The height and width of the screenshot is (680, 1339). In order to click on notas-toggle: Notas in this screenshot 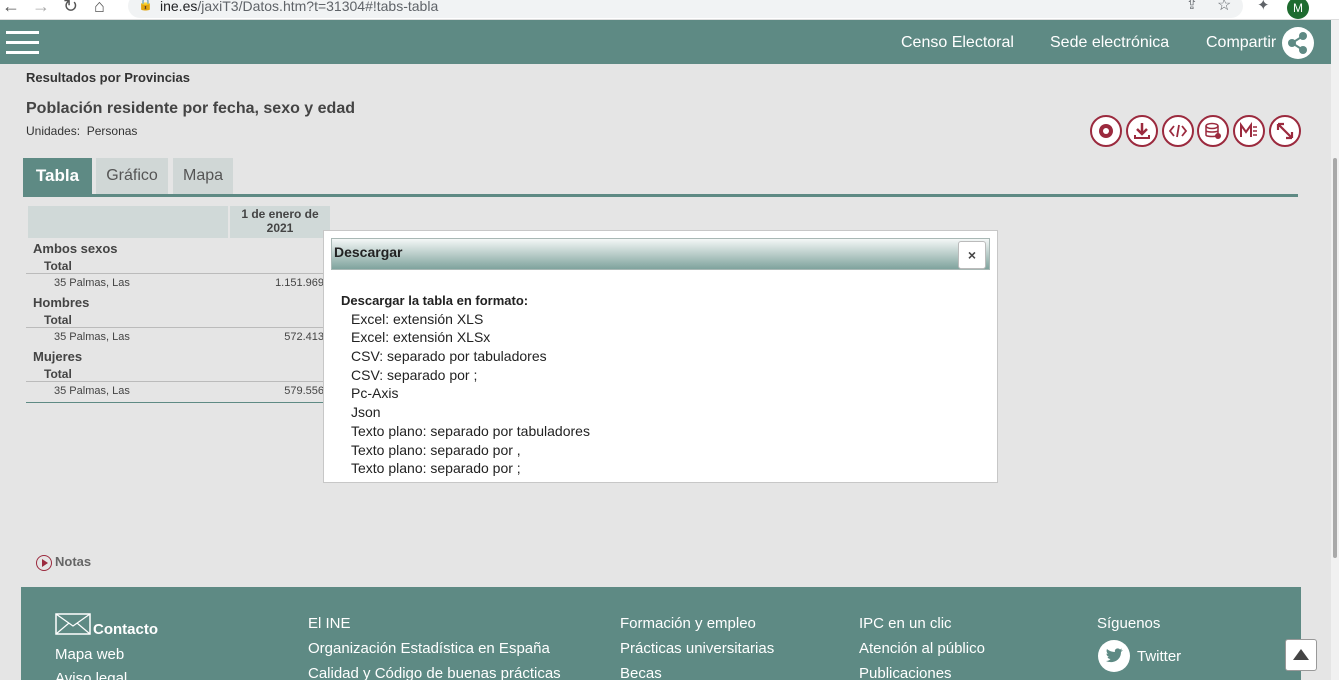, I will do `click(63, 562)`.